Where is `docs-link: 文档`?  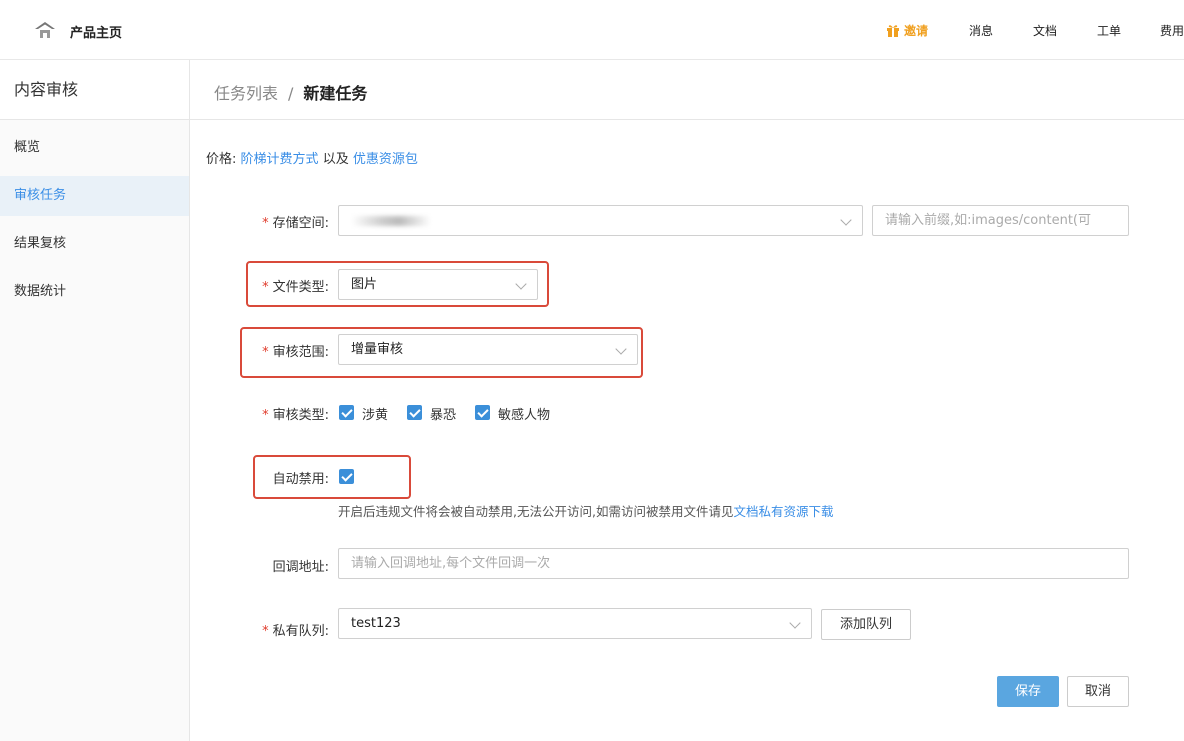 docs-link: 文档 is located at coordinates (1045, 30).